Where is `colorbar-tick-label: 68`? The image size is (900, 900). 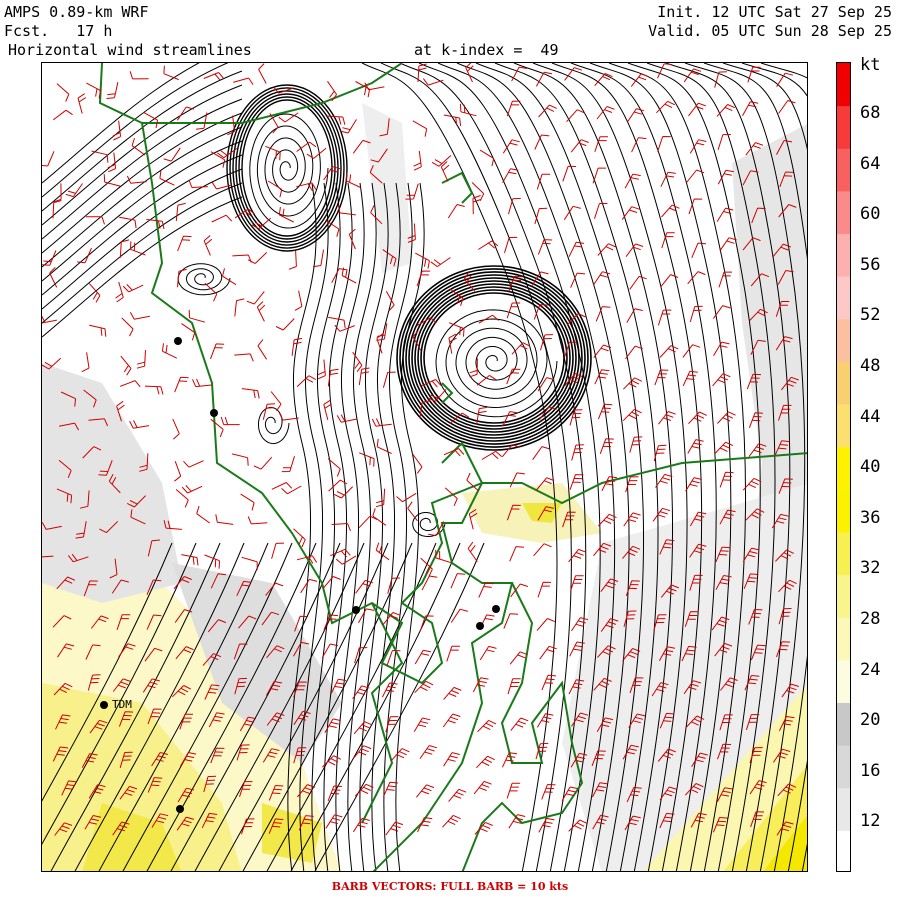 colorbar-tick-label: 68 is located at coordinates (870, 113).